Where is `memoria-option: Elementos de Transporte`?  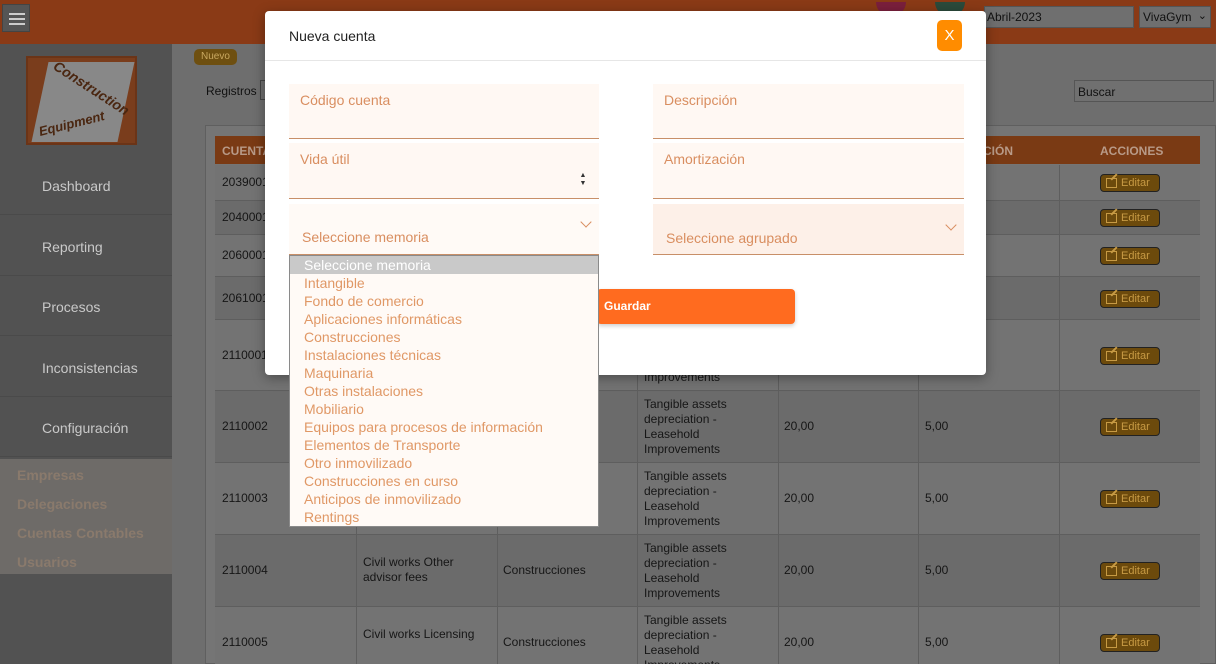 memoria-option: Elementos de Transporte is located at coordinates (444, 445).